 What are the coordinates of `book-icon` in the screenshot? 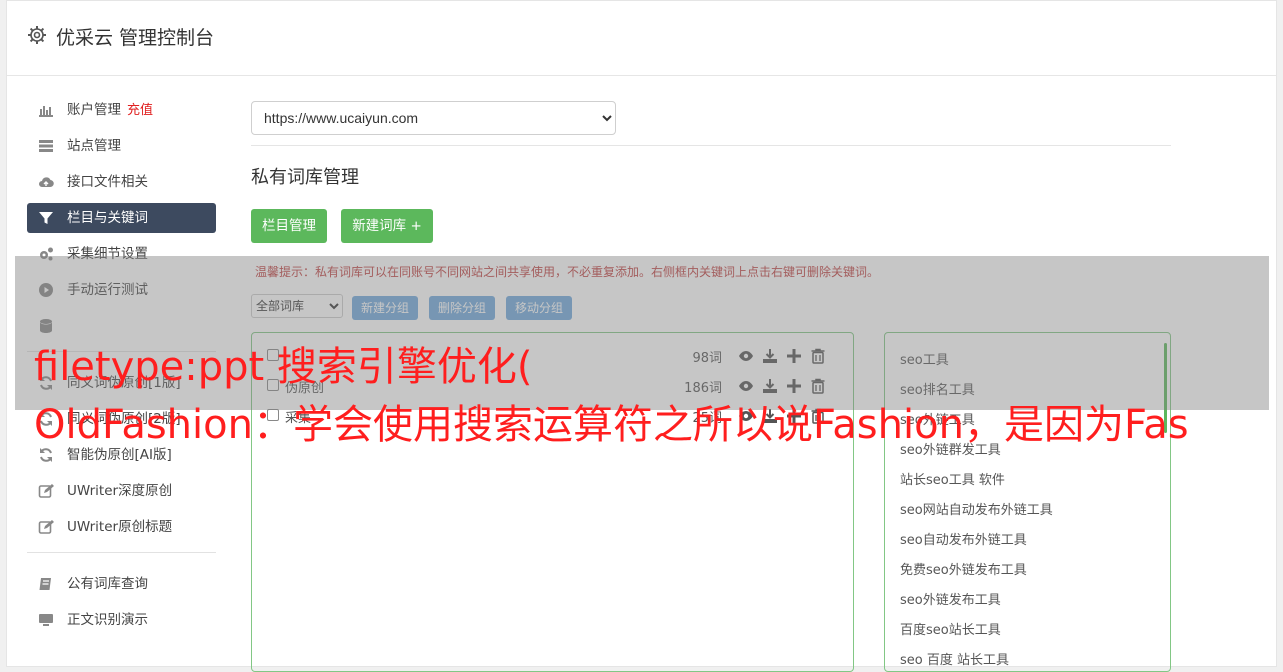 It's located at (45, 584).